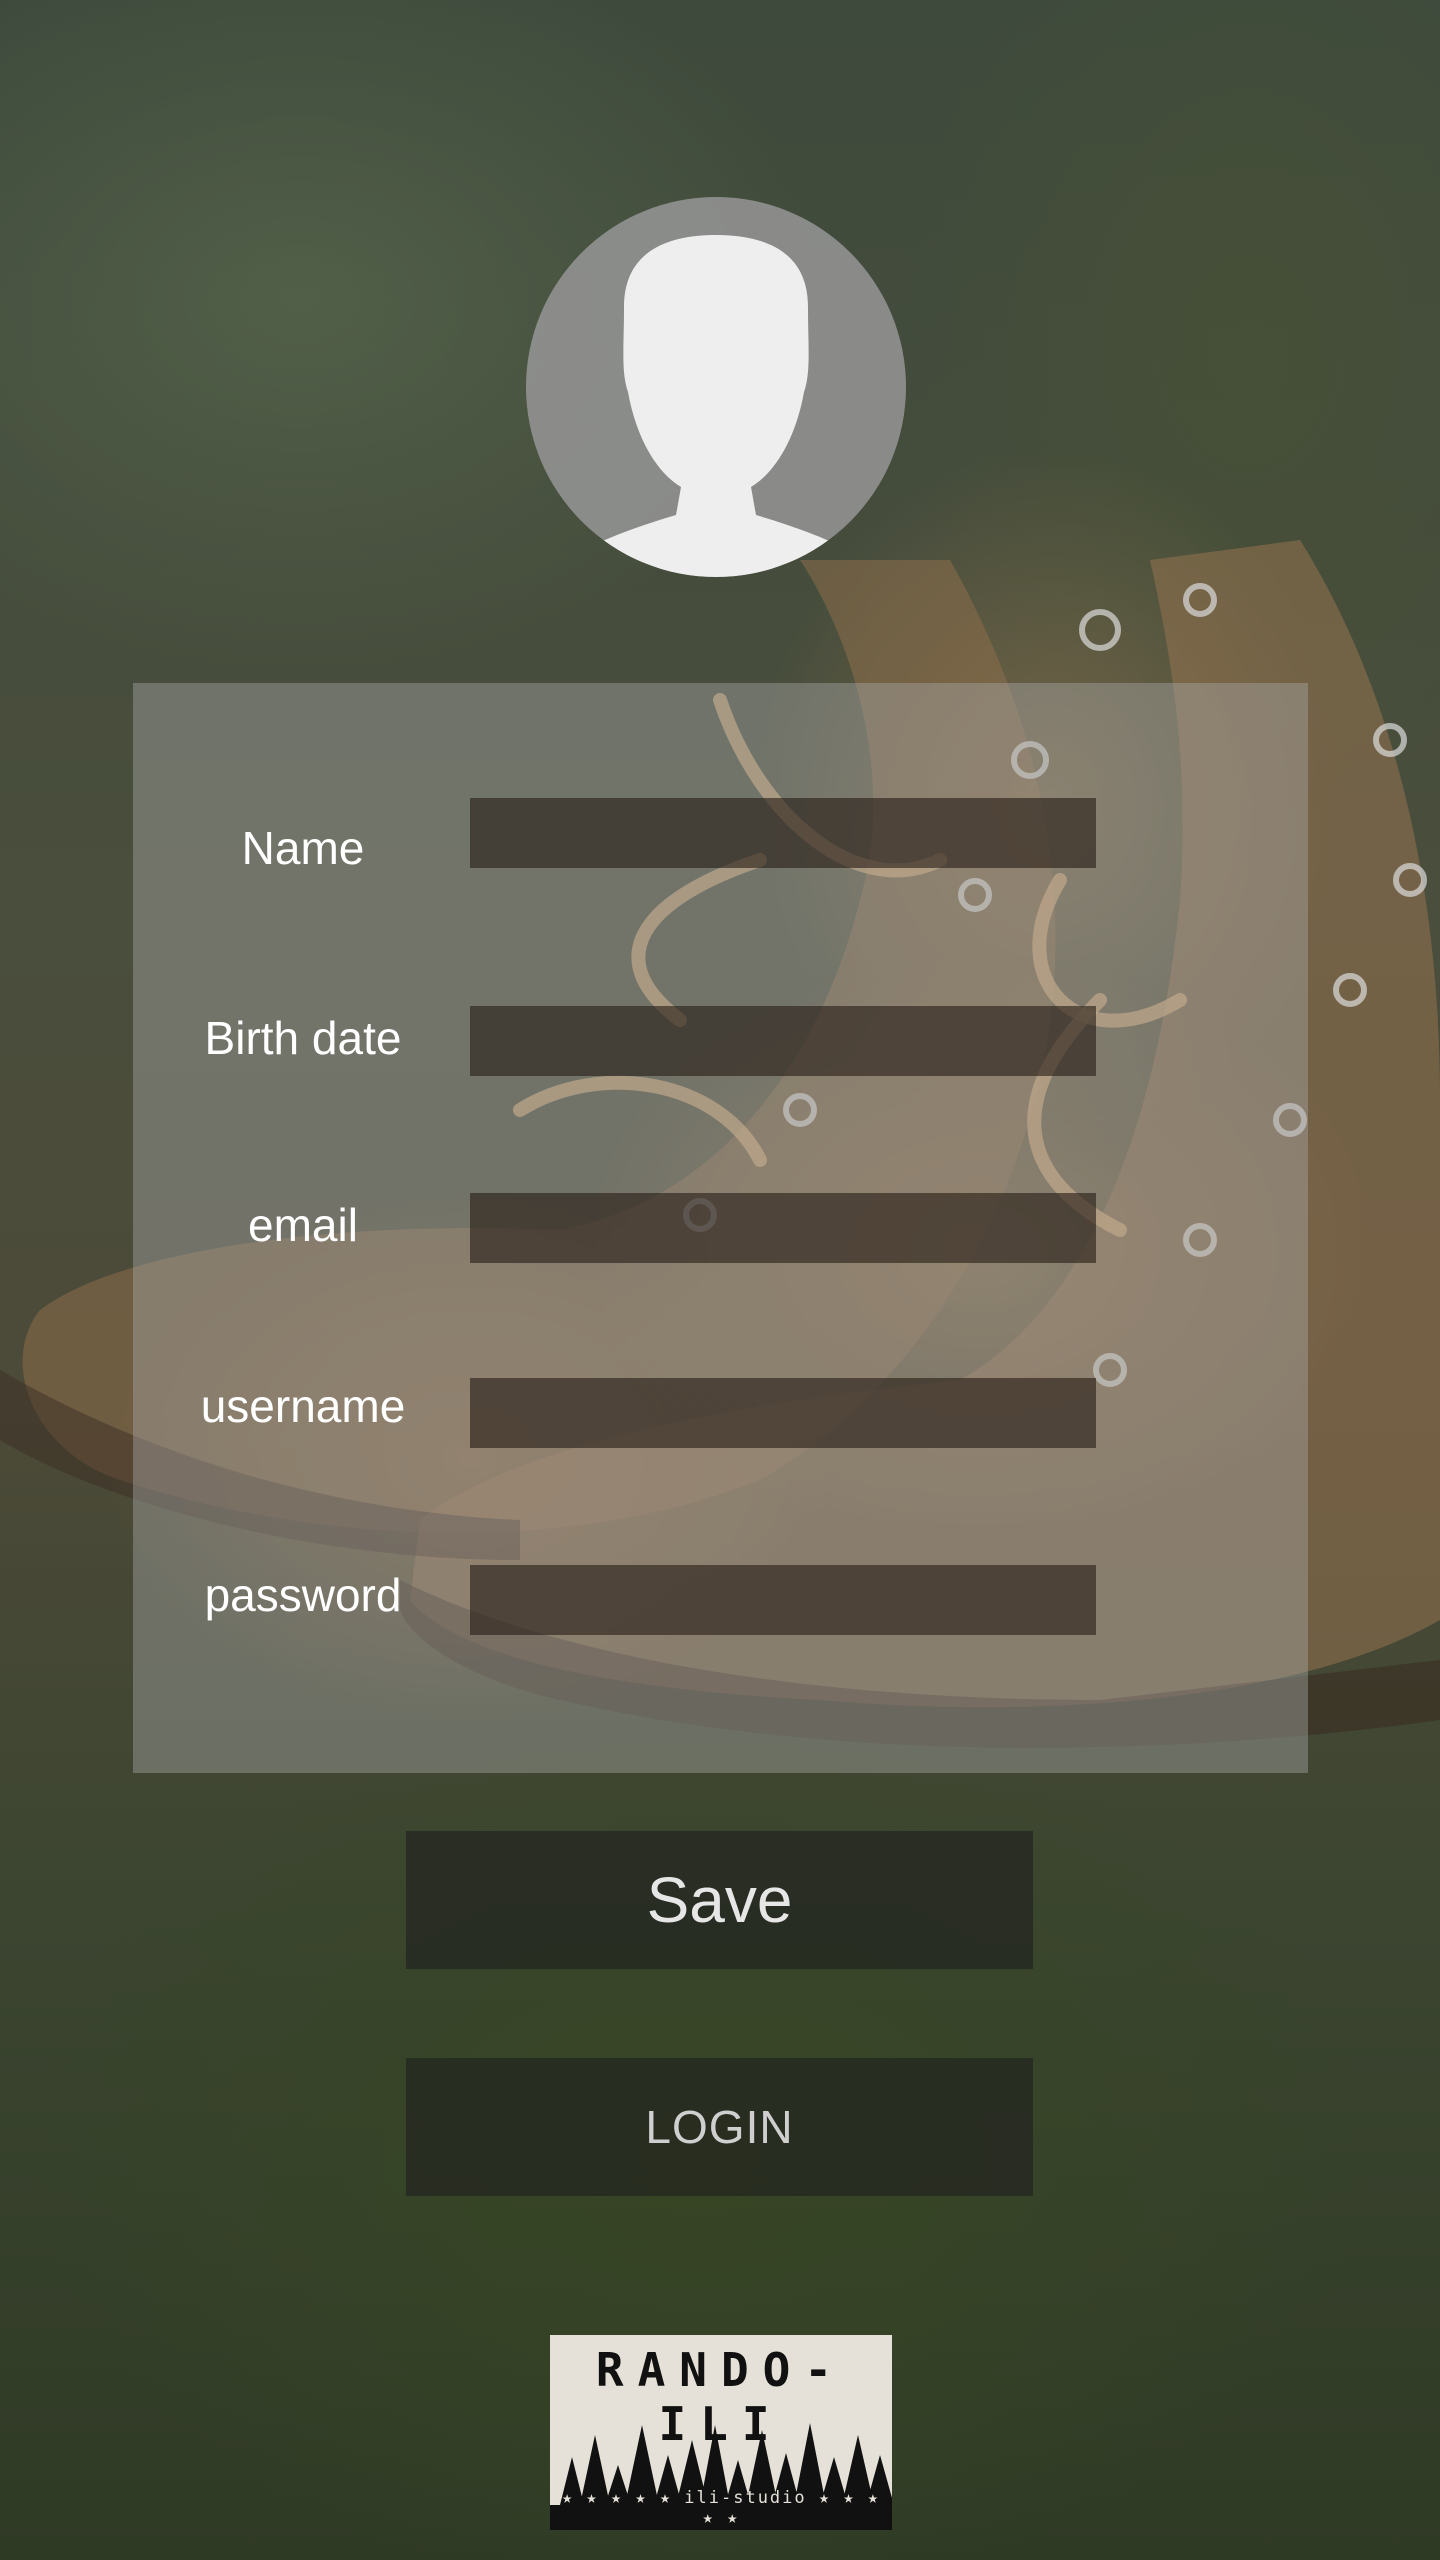 This screenshot has height=2560, width=1440. I want to click on name-field, so click(783, 833).